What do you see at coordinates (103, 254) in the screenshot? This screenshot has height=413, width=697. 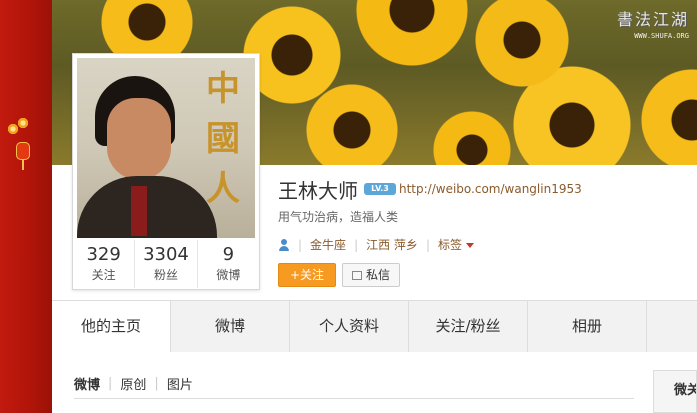 I see `stat-number: 329` at bounding box center [103, 254].